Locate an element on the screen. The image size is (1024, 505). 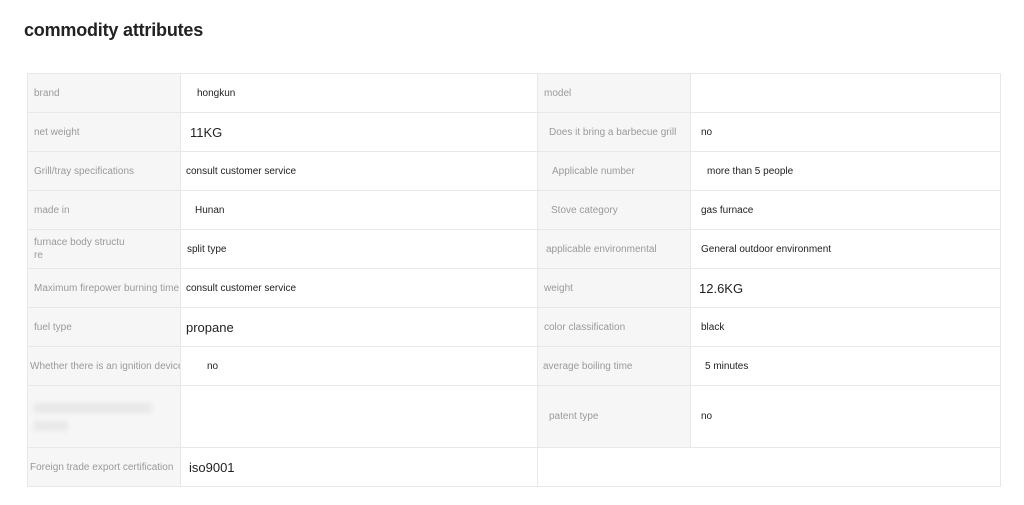
attribute-label: Grill/tray specifications is located at coordinates (104, 171).